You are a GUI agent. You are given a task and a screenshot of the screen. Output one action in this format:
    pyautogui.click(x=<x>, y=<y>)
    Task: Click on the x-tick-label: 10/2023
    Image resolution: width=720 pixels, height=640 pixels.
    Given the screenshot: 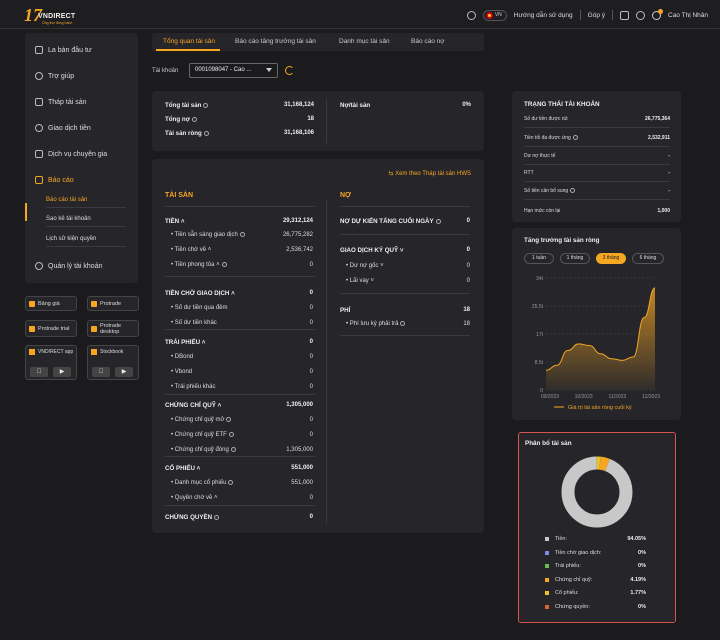 What is the action you would take?
    pyautogui.click(x=584, y=397)
    